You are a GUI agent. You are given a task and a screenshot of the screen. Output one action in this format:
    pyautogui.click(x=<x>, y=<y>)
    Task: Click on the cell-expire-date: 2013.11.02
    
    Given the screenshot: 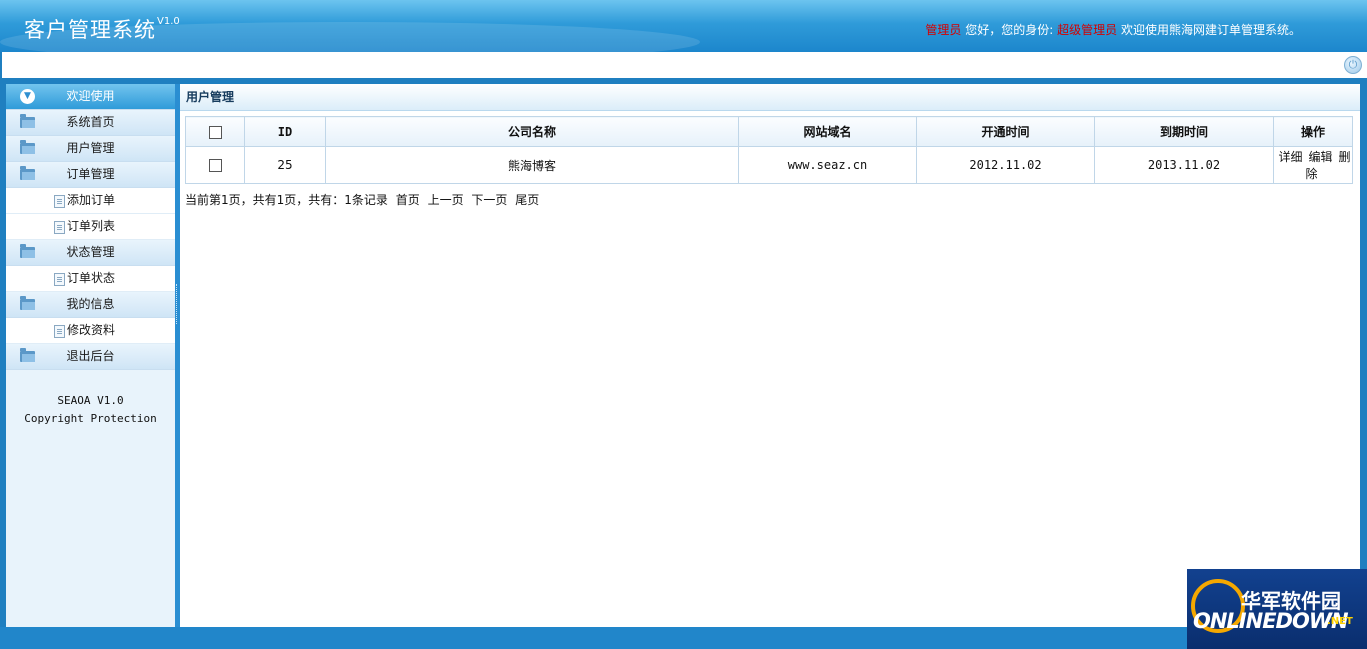 What is the action you would take?
    pyautogui.click(x=1184, y=165)
    